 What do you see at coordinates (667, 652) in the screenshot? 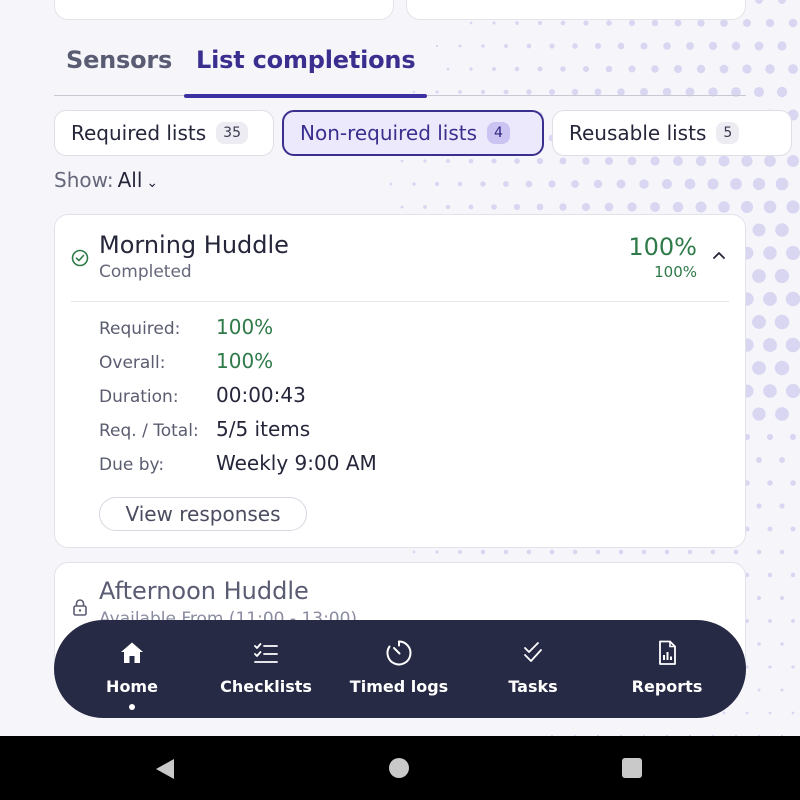
I see `report-document-icon` at bounding box center [667, 652].